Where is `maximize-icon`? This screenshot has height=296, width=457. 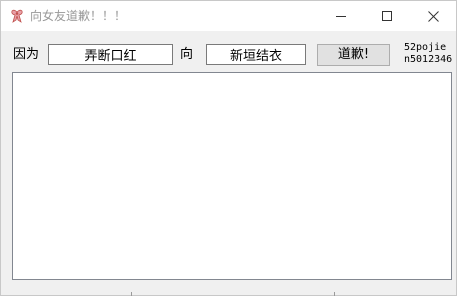 maximize-icon is located at coordinates (387, 16).